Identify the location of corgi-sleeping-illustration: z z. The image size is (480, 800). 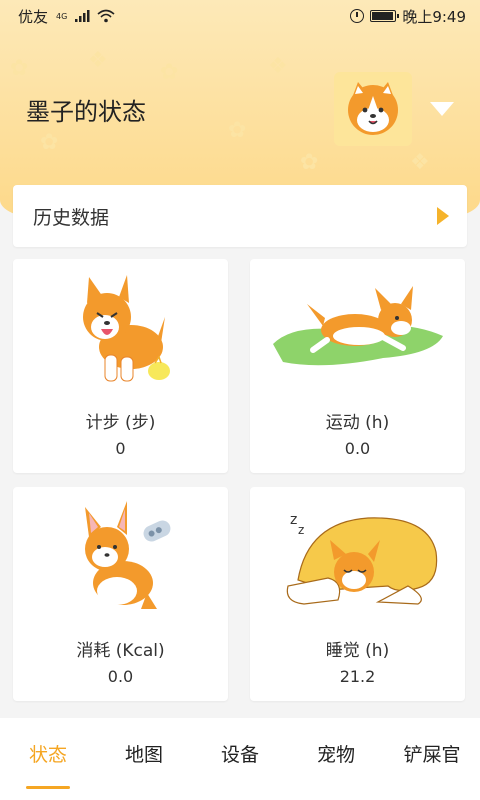
(357, 557).